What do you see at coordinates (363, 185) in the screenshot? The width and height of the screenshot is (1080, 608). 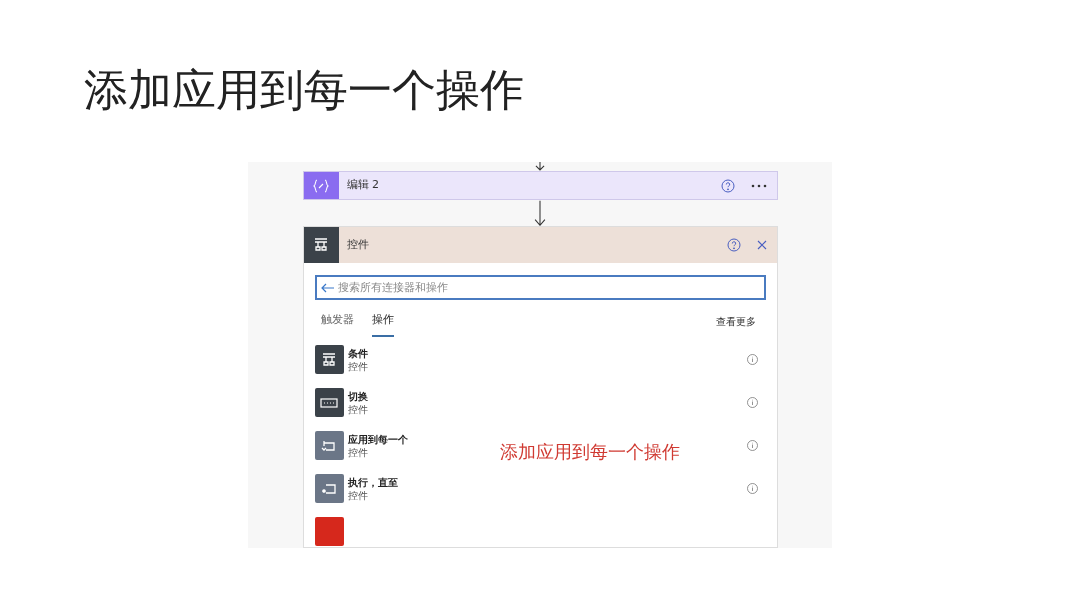 I see `action-title: 编辑 2` at bounding box center [363, 185].